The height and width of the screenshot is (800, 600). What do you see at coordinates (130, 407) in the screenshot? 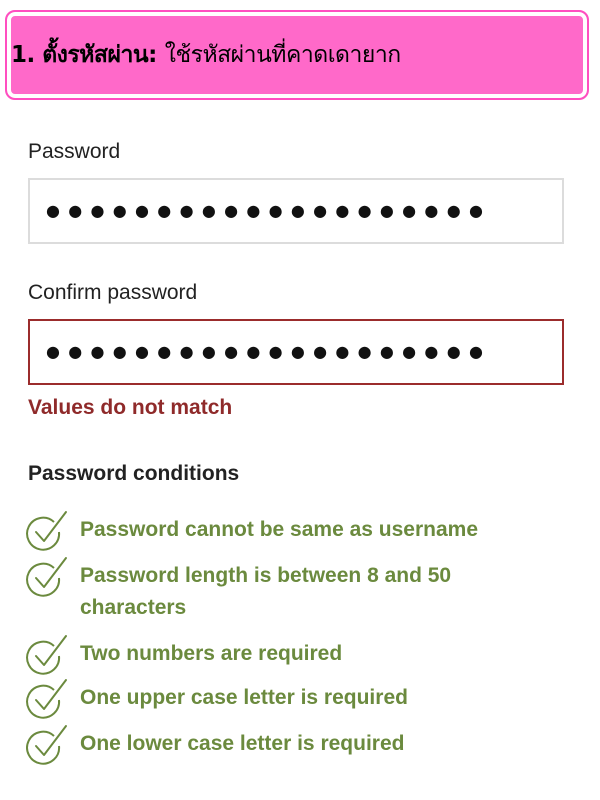
I see `password-mismatch-error: Values do not match` at bounding box center [130, 407].